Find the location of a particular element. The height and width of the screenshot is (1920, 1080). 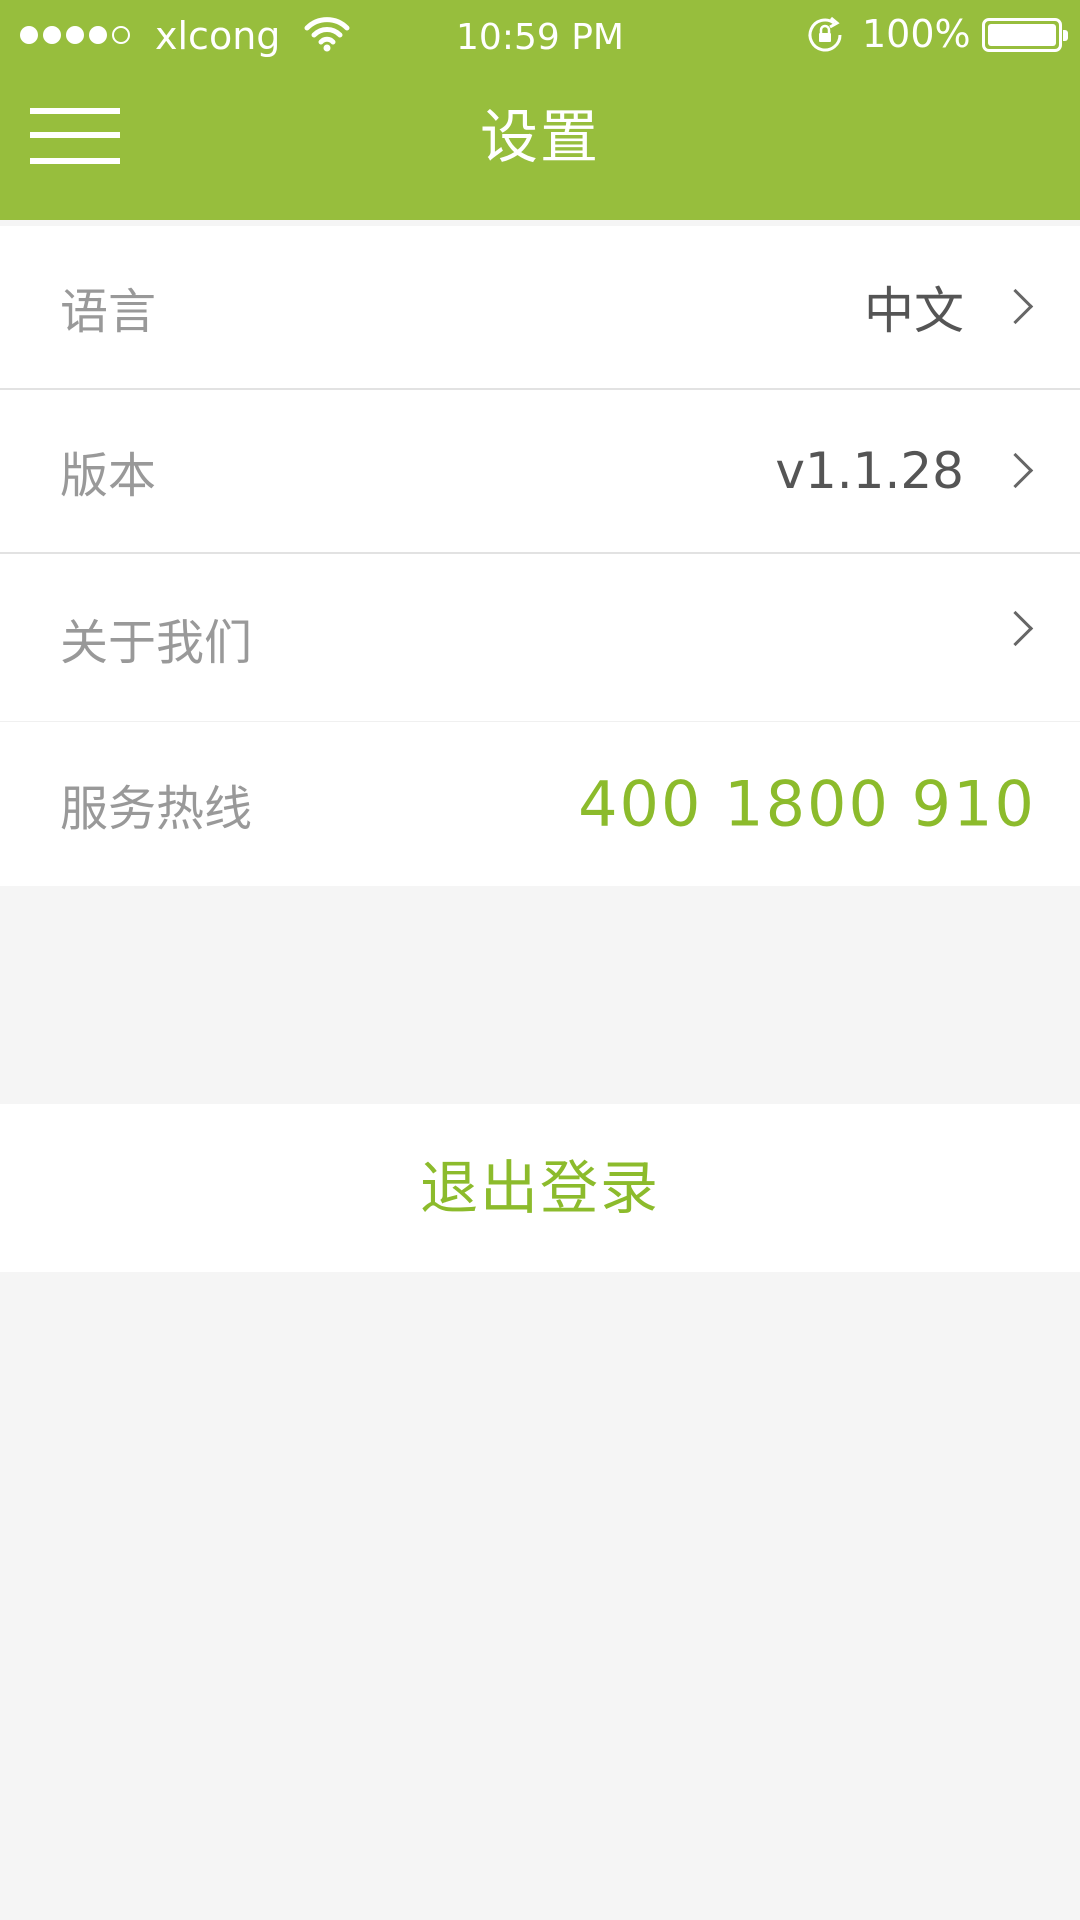

rotation-lock-icon is located at coordinates (825, 34).